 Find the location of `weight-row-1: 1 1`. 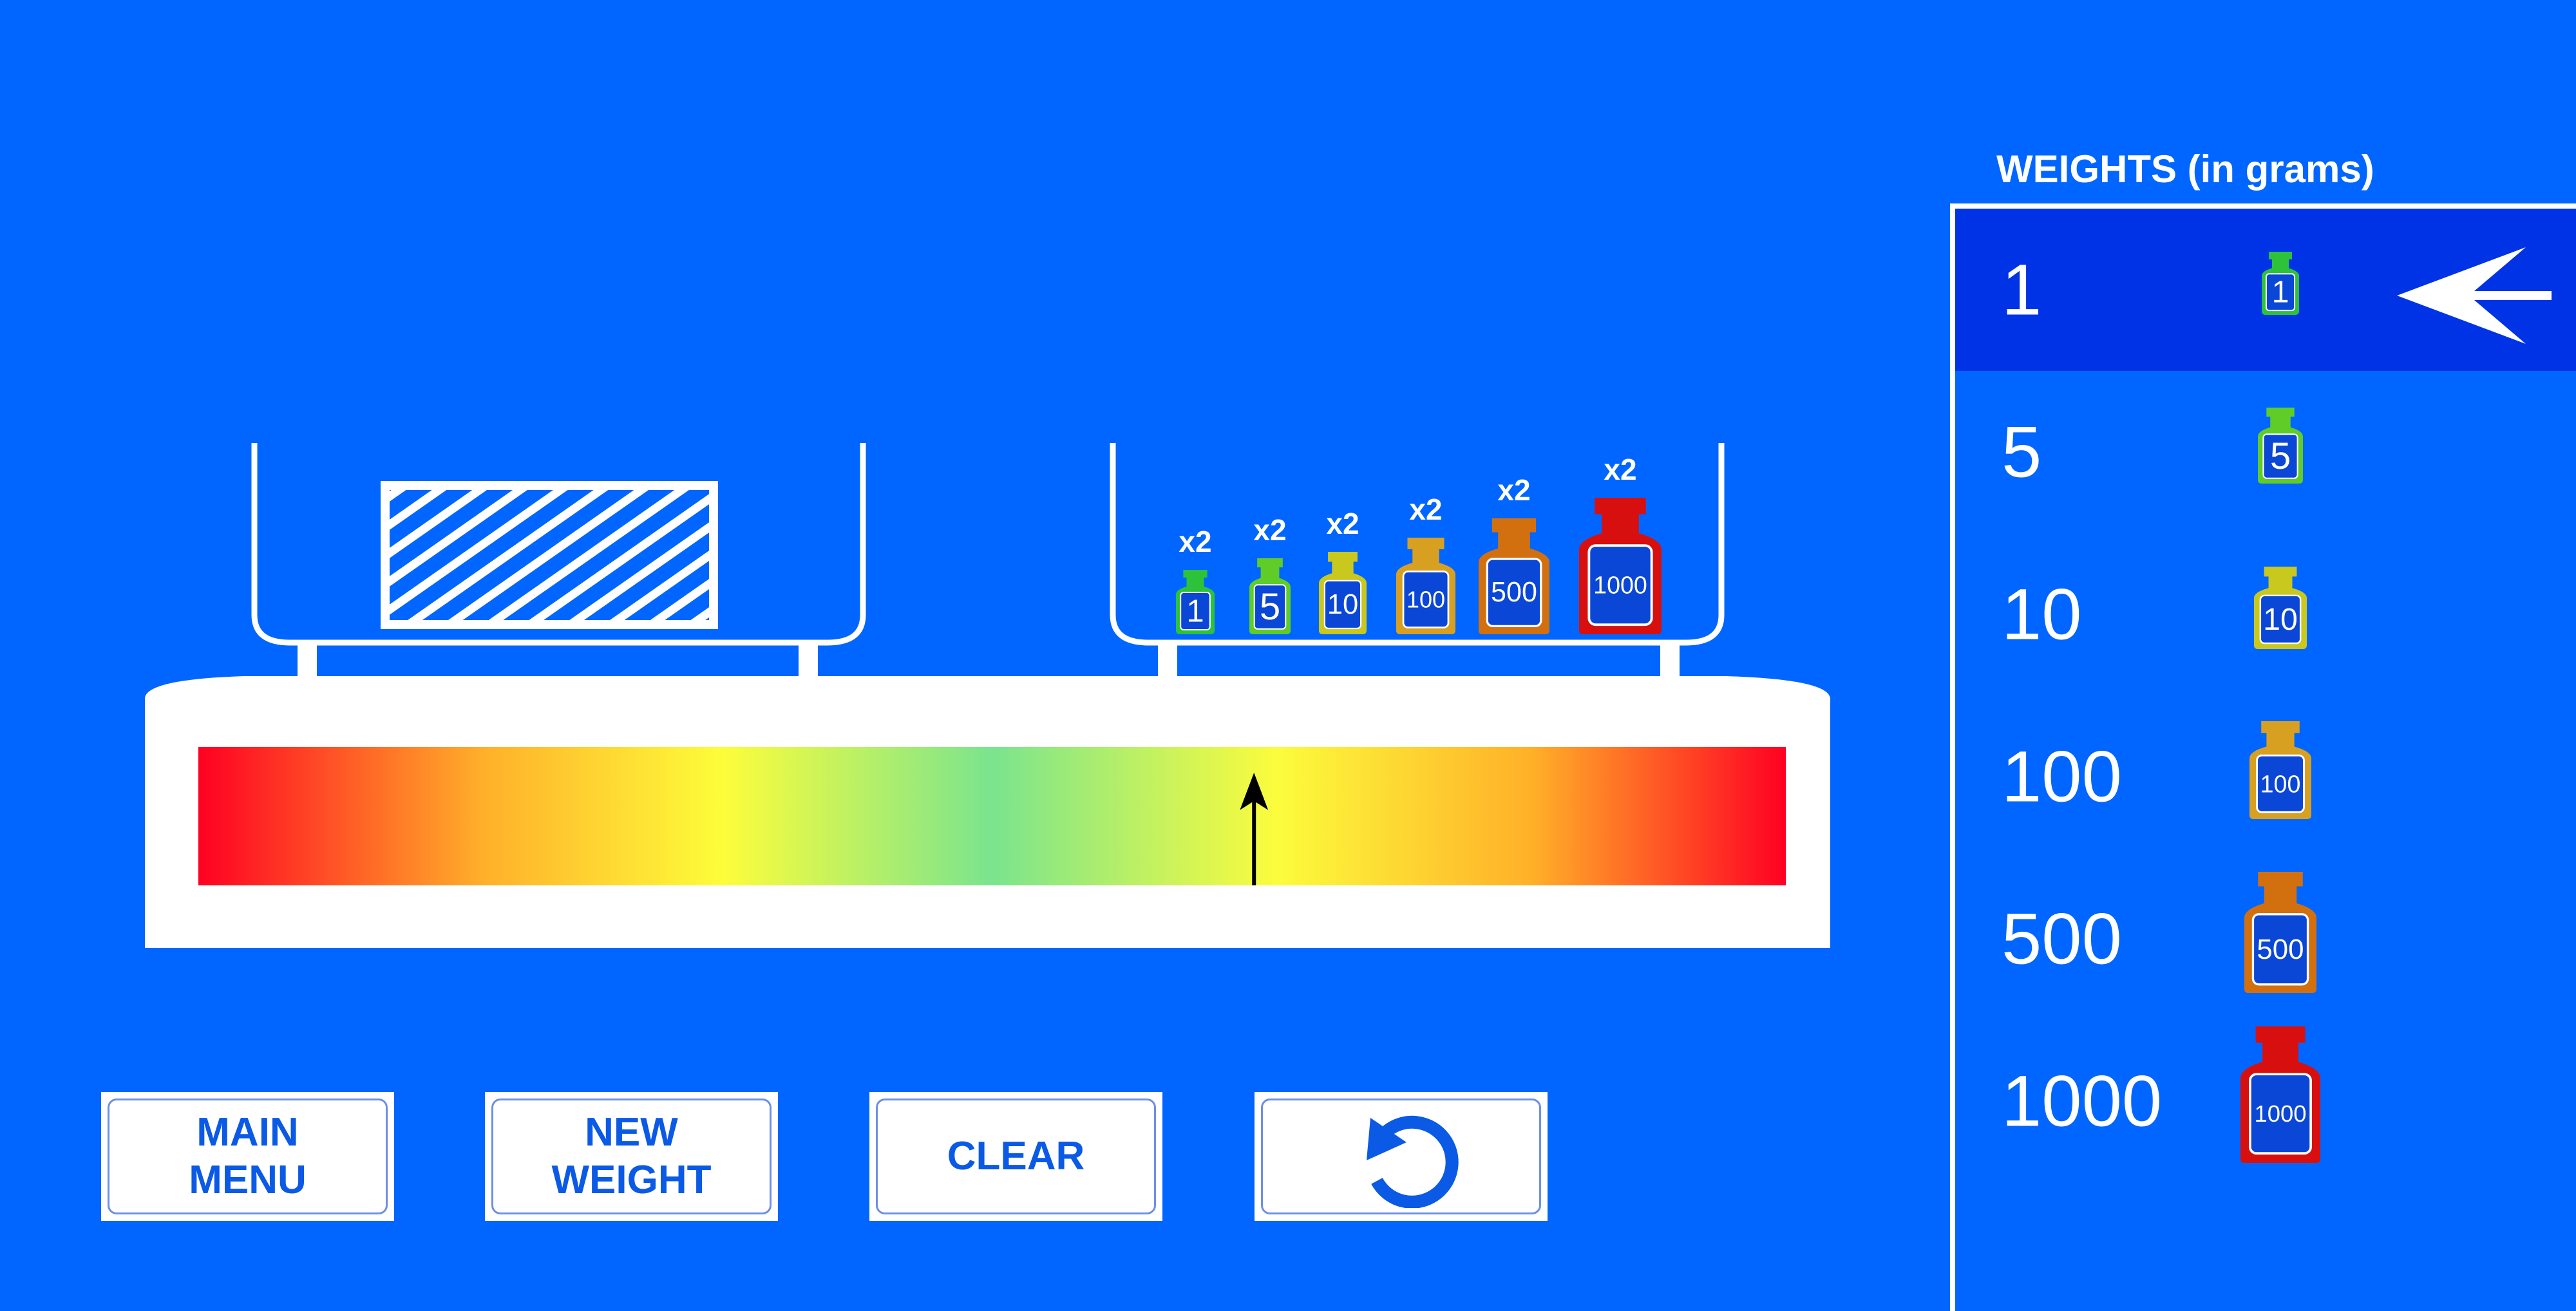

weight-row-1: 1 1 is located at coordinates (2265, 290).